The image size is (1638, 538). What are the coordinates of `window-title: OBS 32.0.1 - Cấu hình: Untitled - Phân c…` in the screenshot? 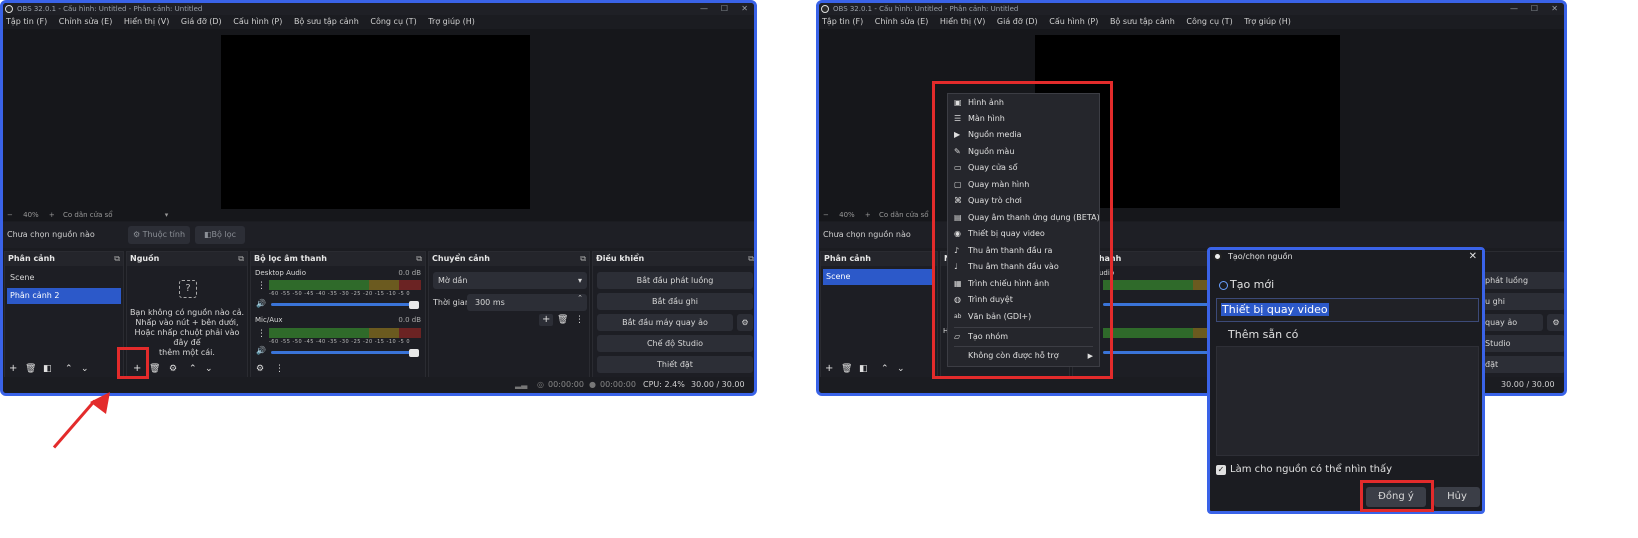 It's located at (110, 9).